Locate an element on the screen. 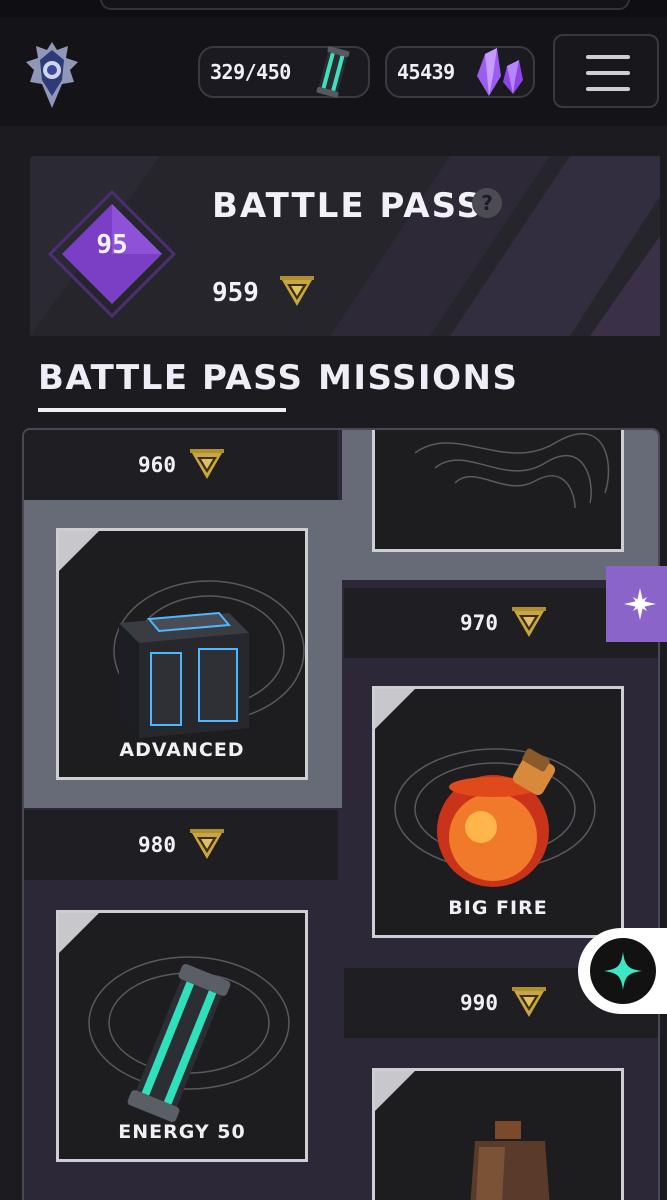 Image resolution: width=667 pixels, height=1200 pixels. battle-pass-points: 959 is located at coordinates (235, 293).